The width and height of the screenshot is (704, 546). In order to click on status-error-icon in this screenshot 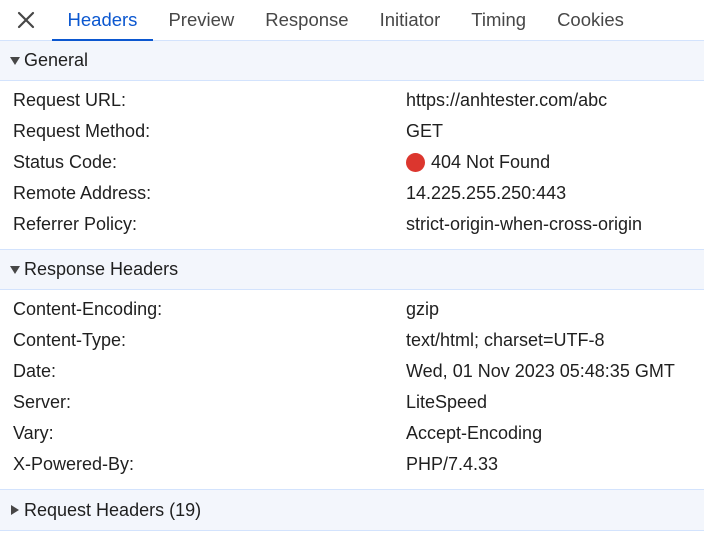, I will do `click(415, 162)`.